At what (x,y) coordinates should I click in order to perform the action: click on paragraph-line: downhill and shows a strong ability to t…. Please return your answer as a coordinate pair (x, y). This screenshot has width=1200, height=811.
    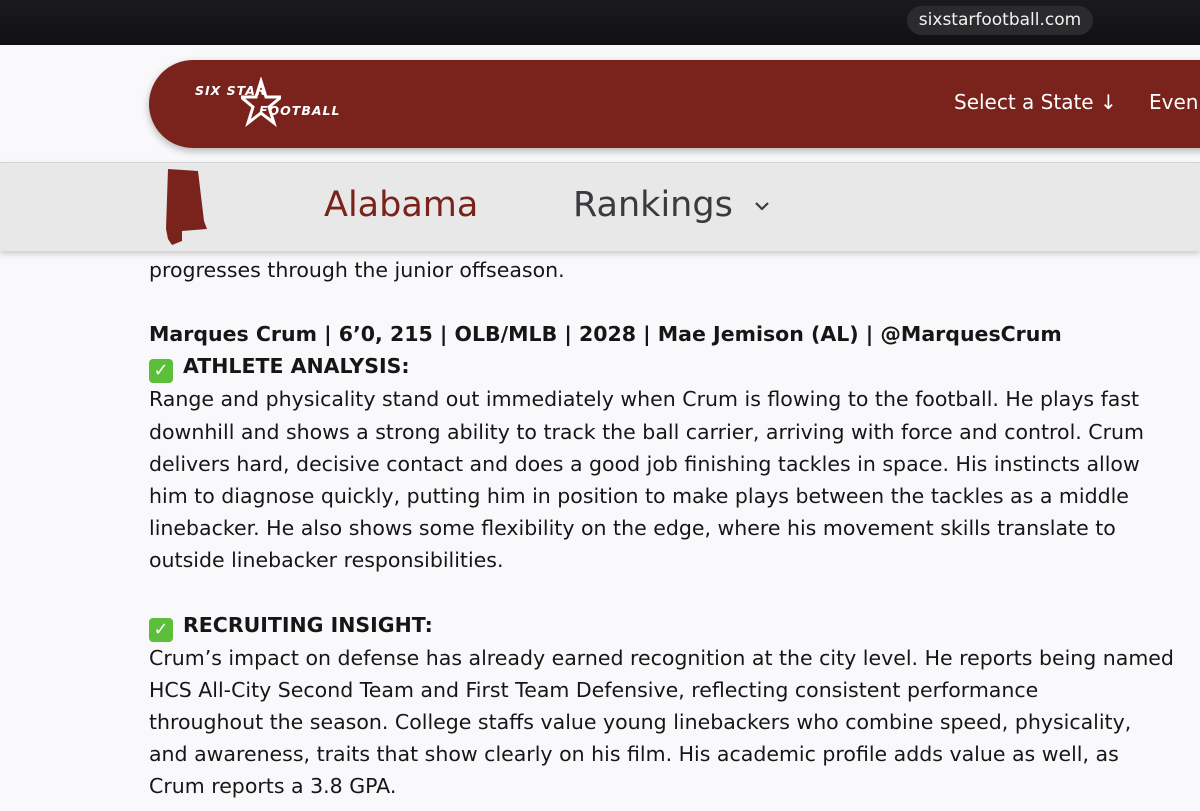
    Looking at the image, I should click on (647, 431).